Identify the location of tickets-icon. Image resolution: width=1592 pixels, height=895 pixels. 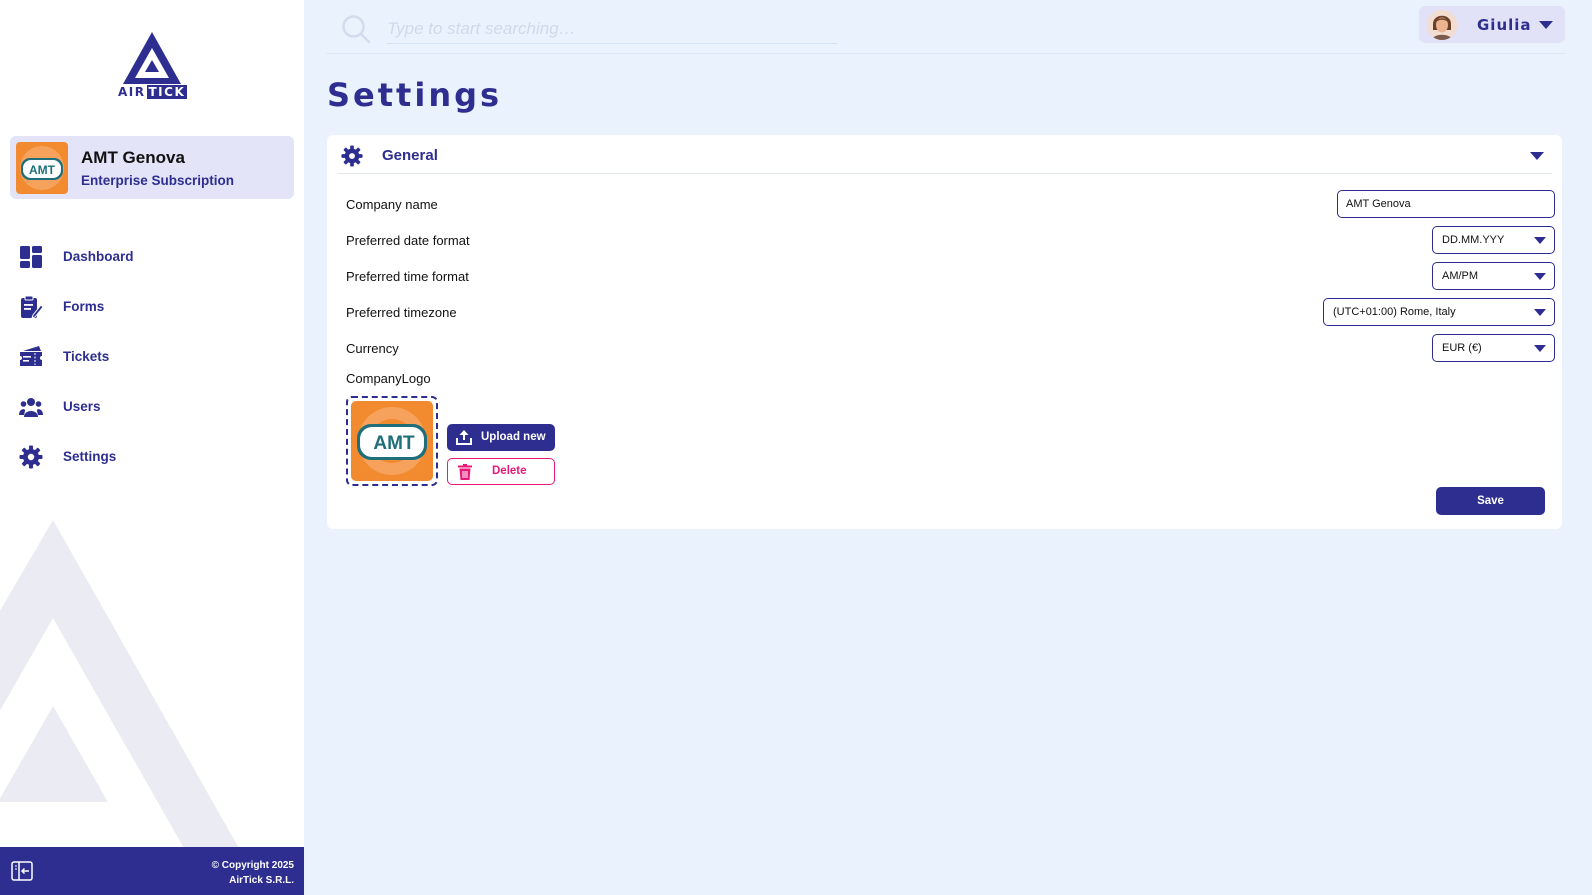
(31, 356).